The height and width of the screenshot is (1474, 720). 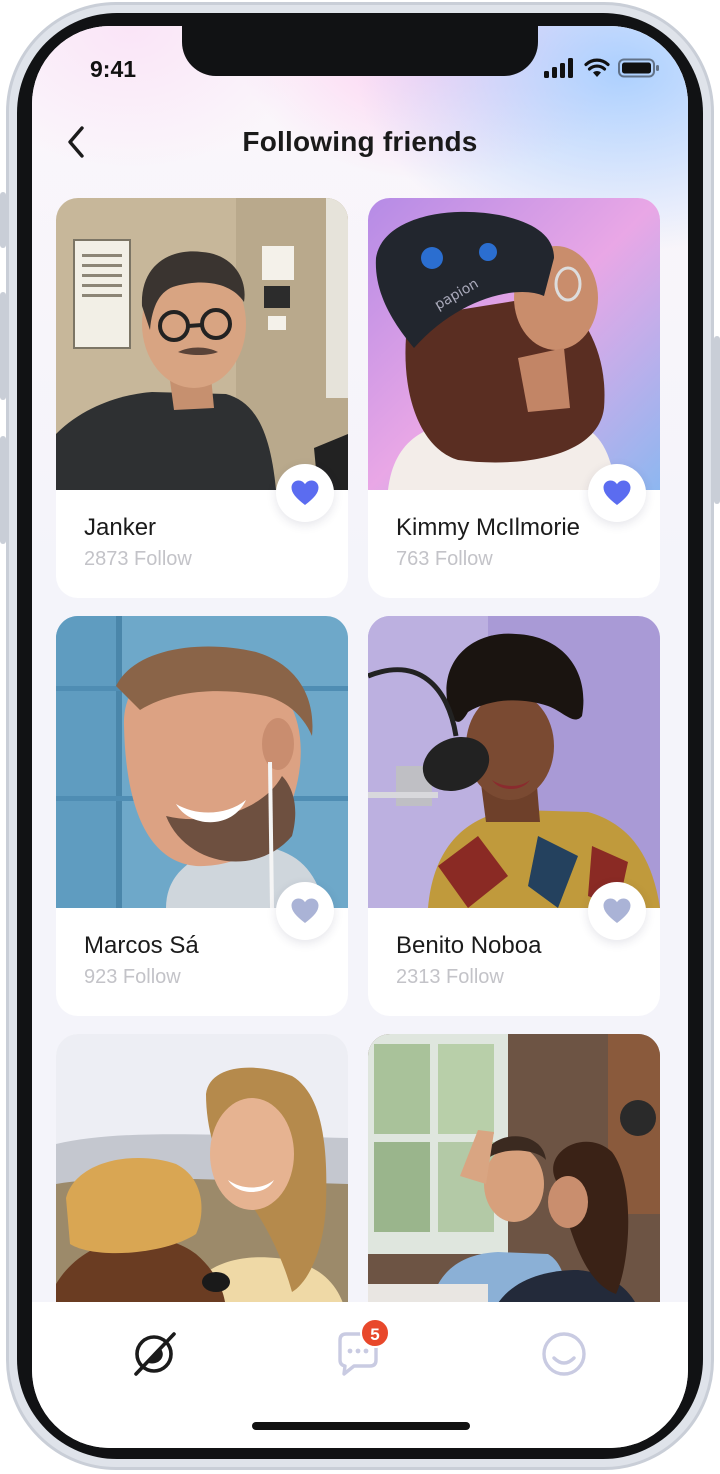 What do you see at coordinates (120, 527) in the screenshot?
I see `friend-name: Janker` at bounding box center [120, 527].